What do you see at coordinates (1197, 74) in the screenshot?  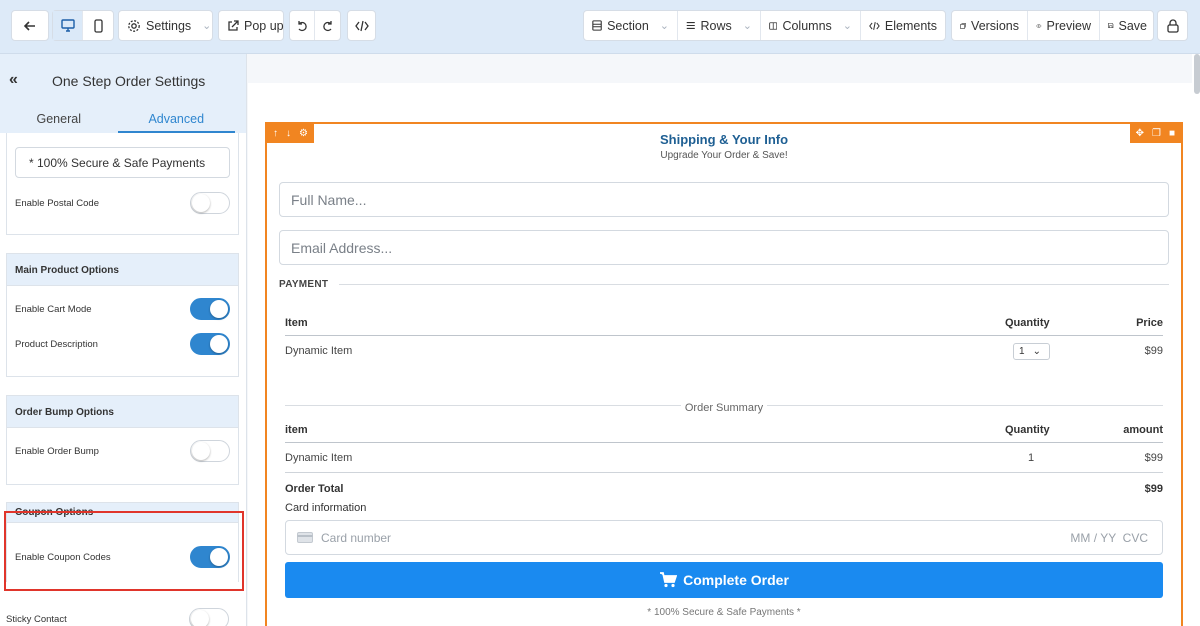 I see `canvas-scrollbar` at bounding box center [1197, 74].